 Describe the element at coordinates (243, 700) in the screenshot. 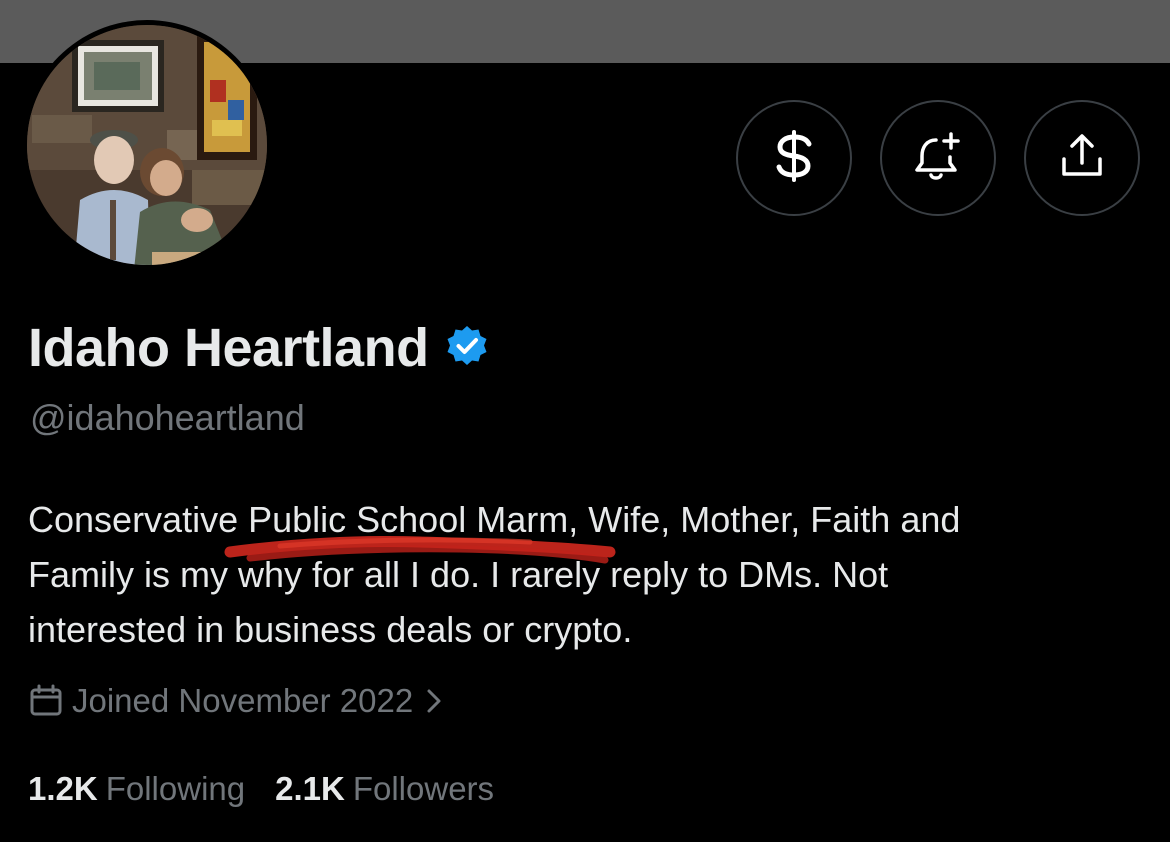

I see `joined-text: Joined November 2022` at that location.